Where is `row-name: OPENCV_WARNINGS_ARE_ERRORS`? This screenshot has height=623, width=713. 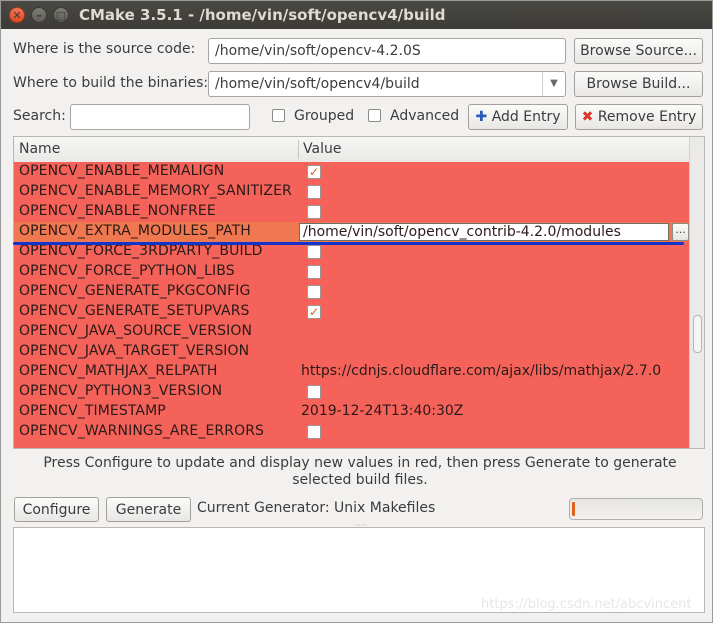
row-name: OPENCV_WARNINGS_ARE_ERRORS is located at coordinates (142, 431).